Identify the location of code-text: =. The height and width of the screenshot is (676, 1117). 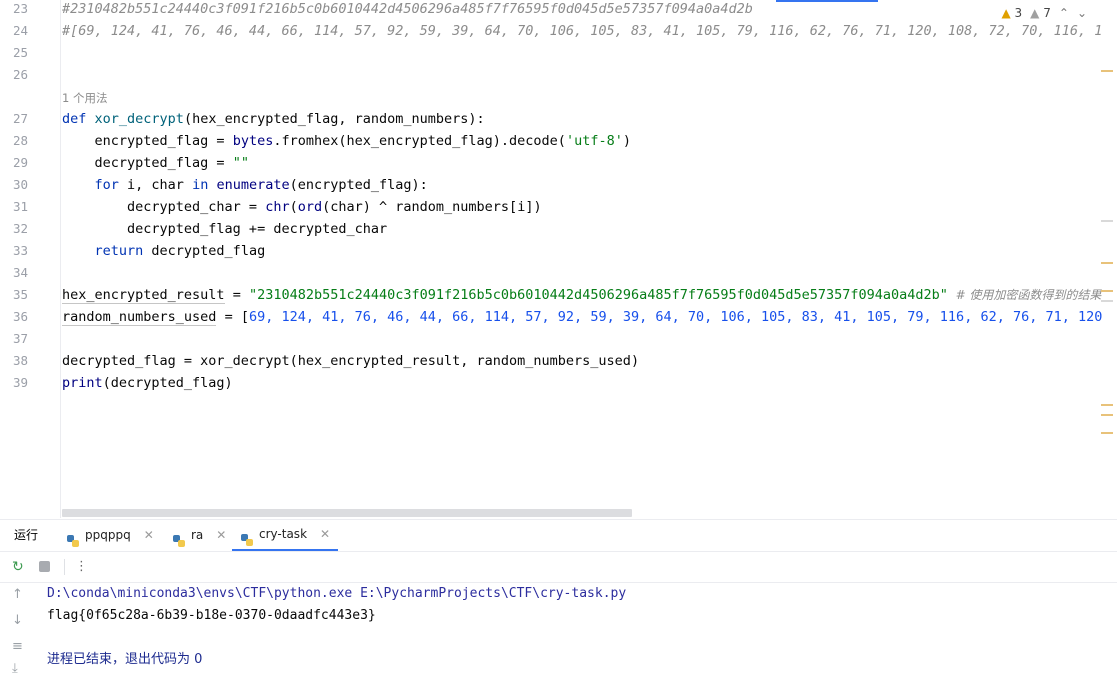
(236, 295).